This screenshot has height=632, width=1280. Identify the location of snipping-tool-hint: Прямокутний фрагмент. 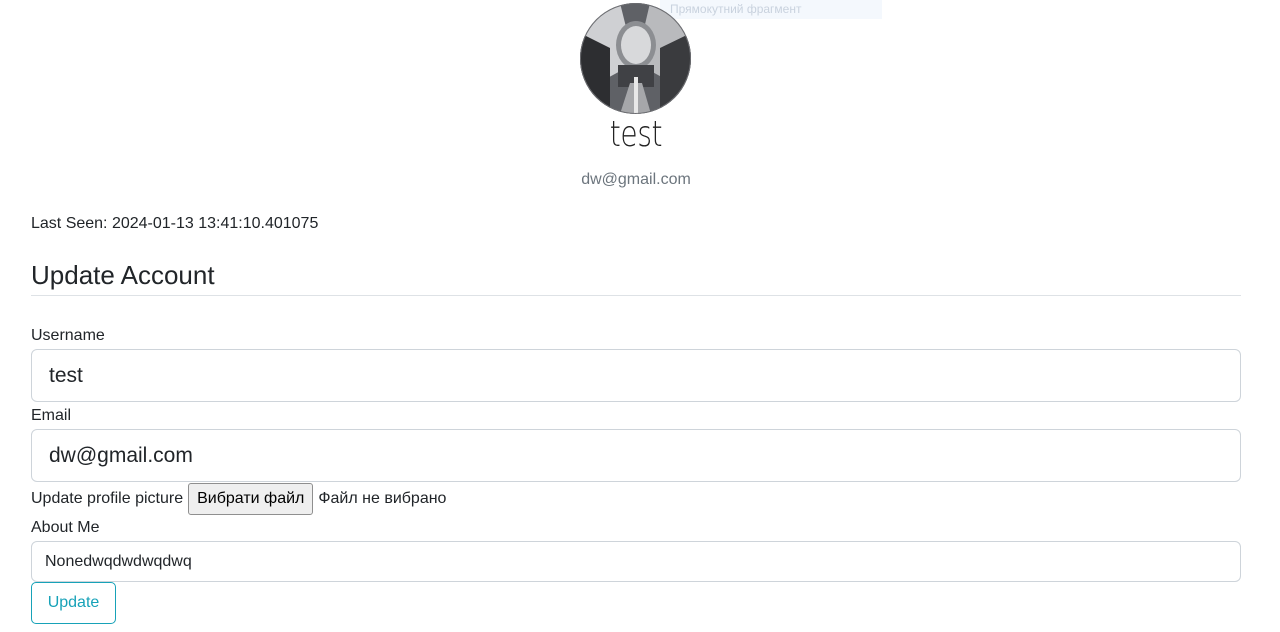
(771, 9).